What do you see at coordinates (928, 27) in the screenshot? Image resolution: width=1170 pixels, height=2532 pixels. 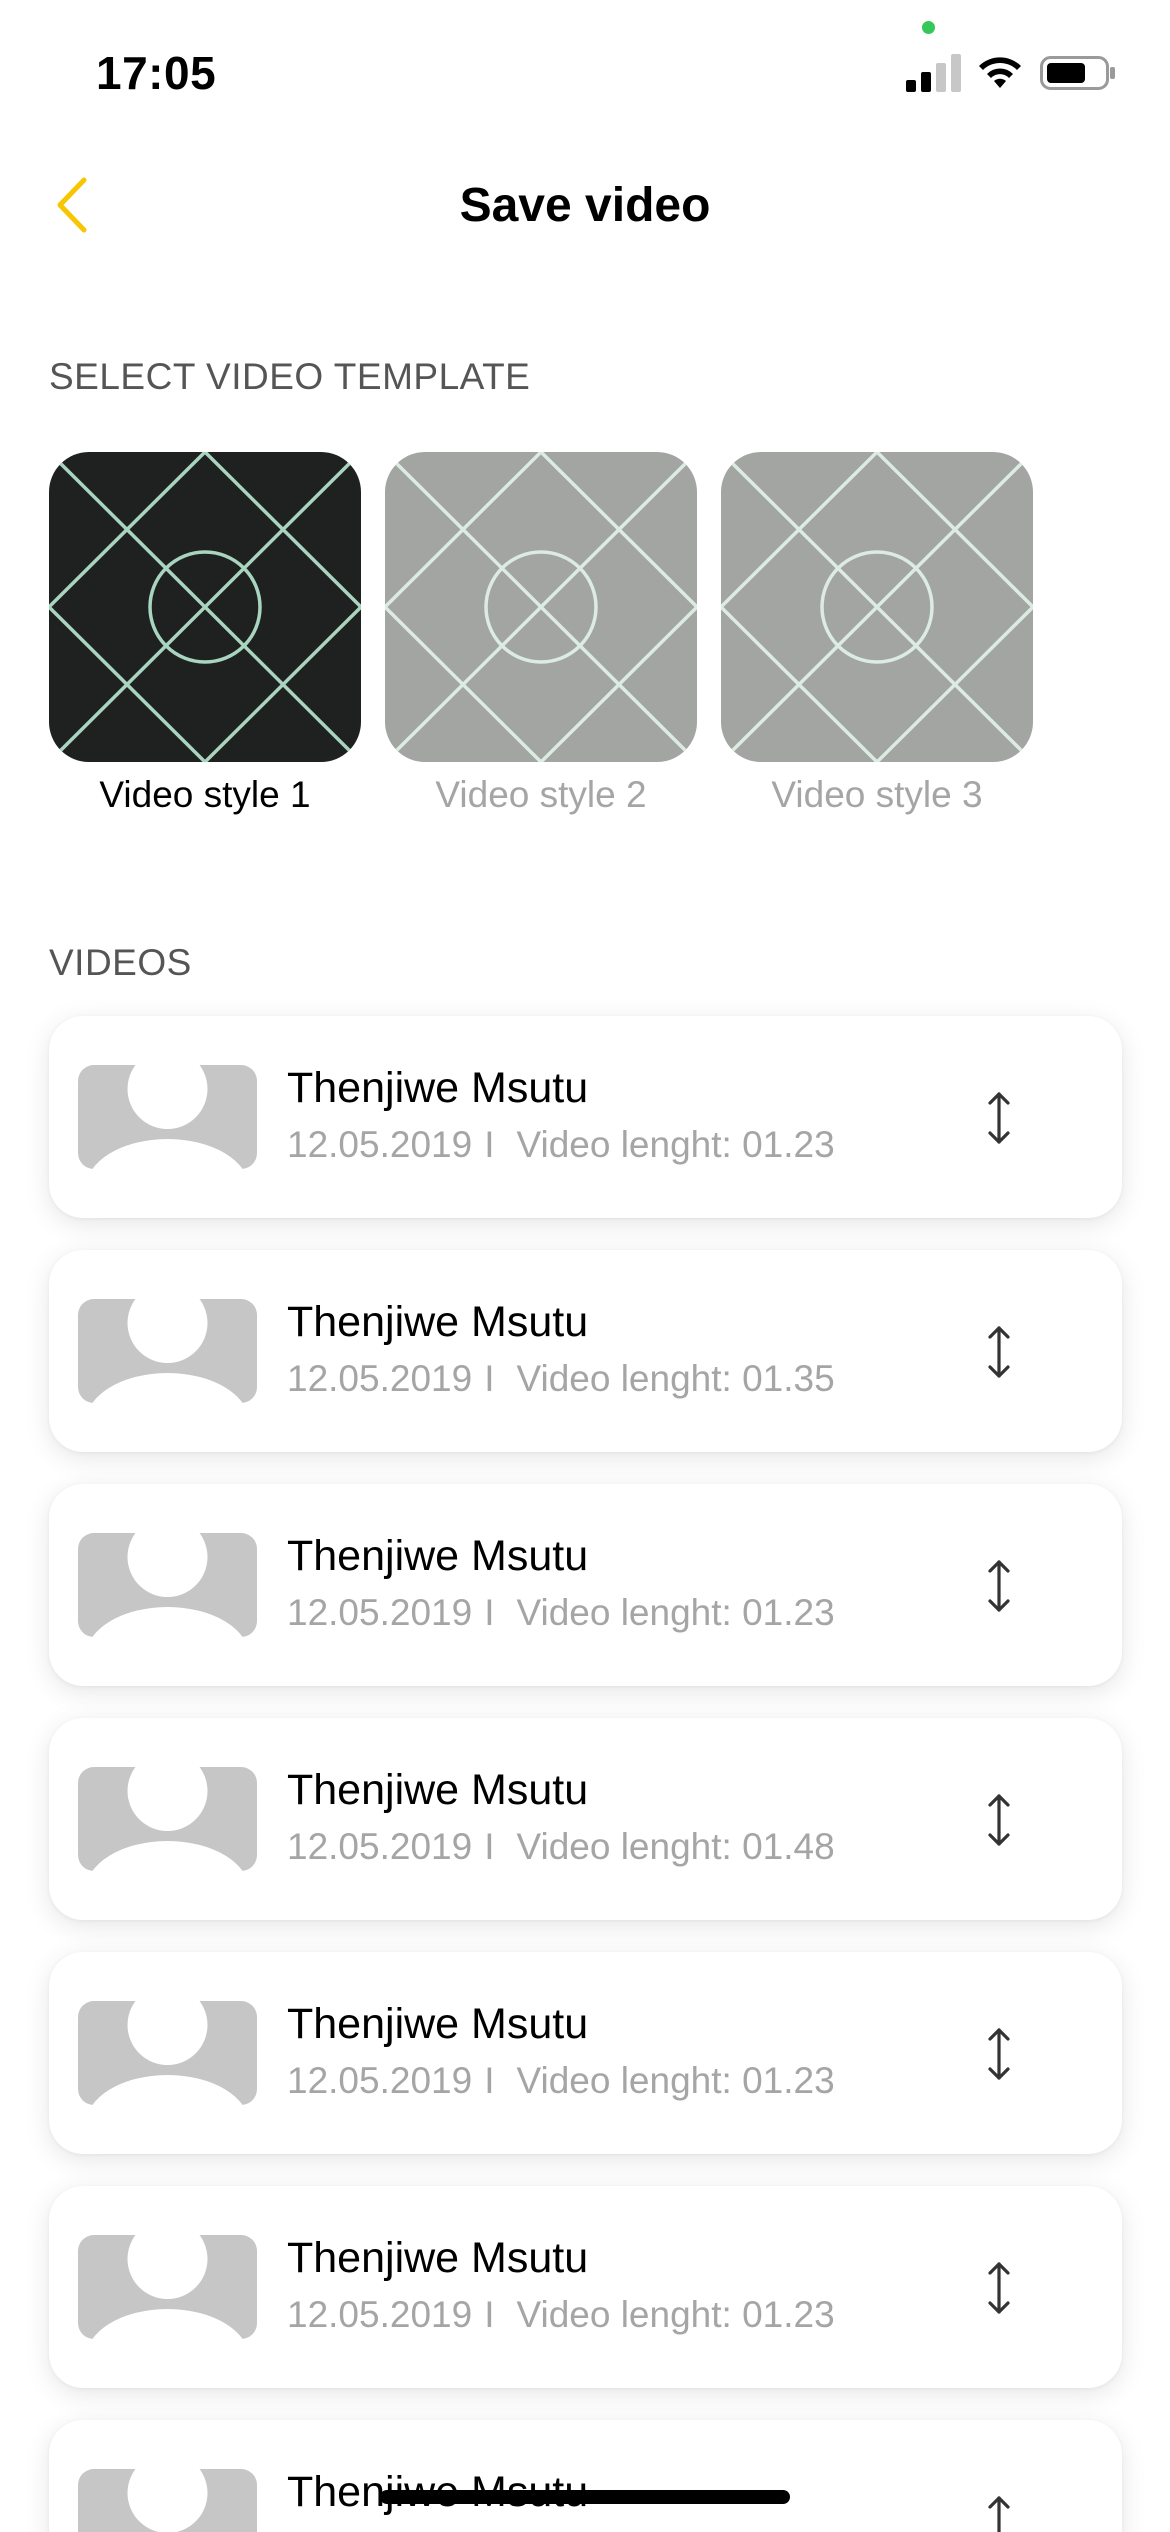 I see `privacy-indicator-dot` at bounding box center [928, 27].